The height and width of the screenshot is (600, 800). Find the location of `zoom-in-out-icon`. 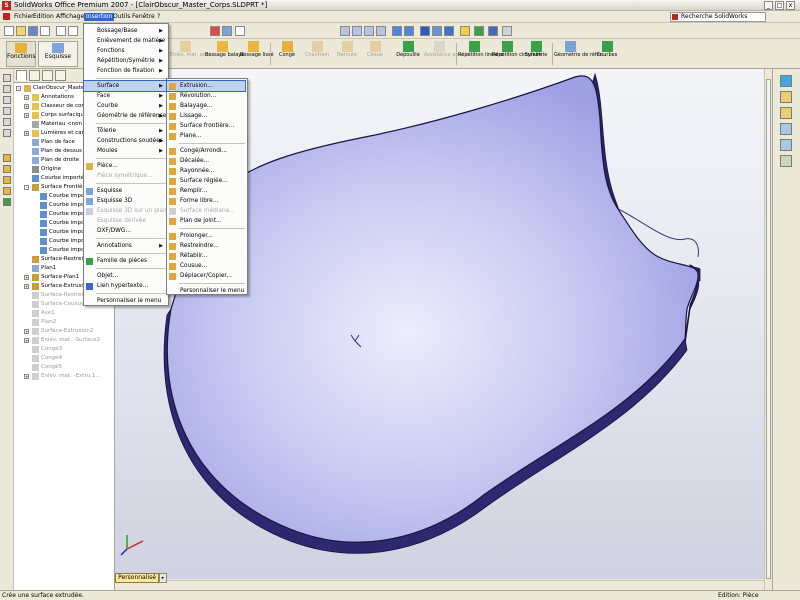

zoom-in-out-icon is located at coordinates (369, 31).